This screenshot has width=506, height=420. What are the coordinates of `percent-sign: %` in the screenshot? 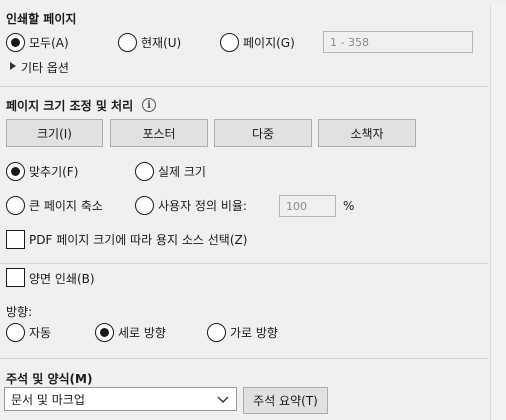 It's located at (349, 206).